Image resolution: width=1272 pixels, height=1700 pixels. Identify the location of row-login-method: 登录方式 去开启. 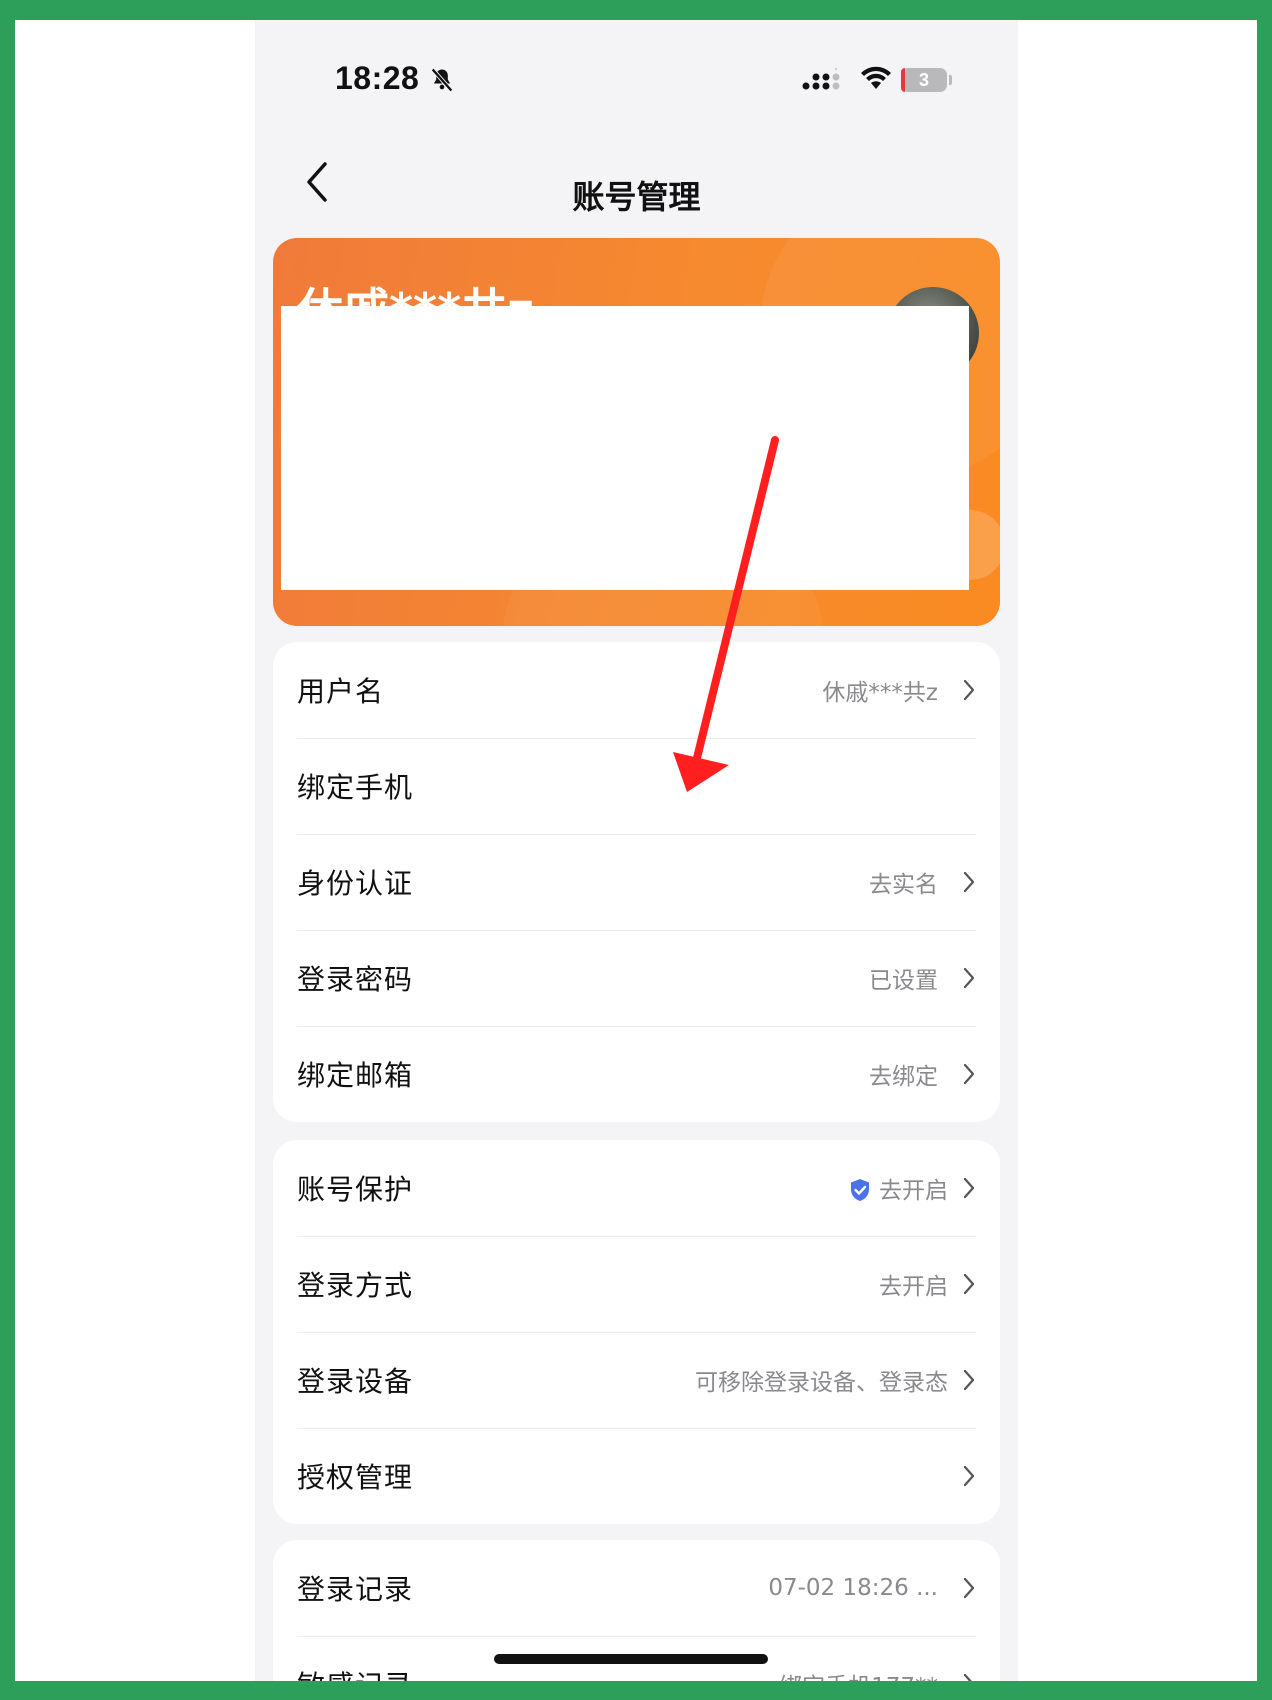
(636, 1284).